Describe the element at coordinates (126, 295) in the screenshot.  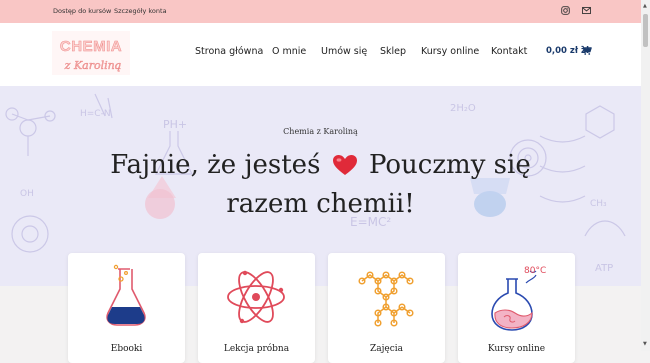
I see `flask-icon` at that location.